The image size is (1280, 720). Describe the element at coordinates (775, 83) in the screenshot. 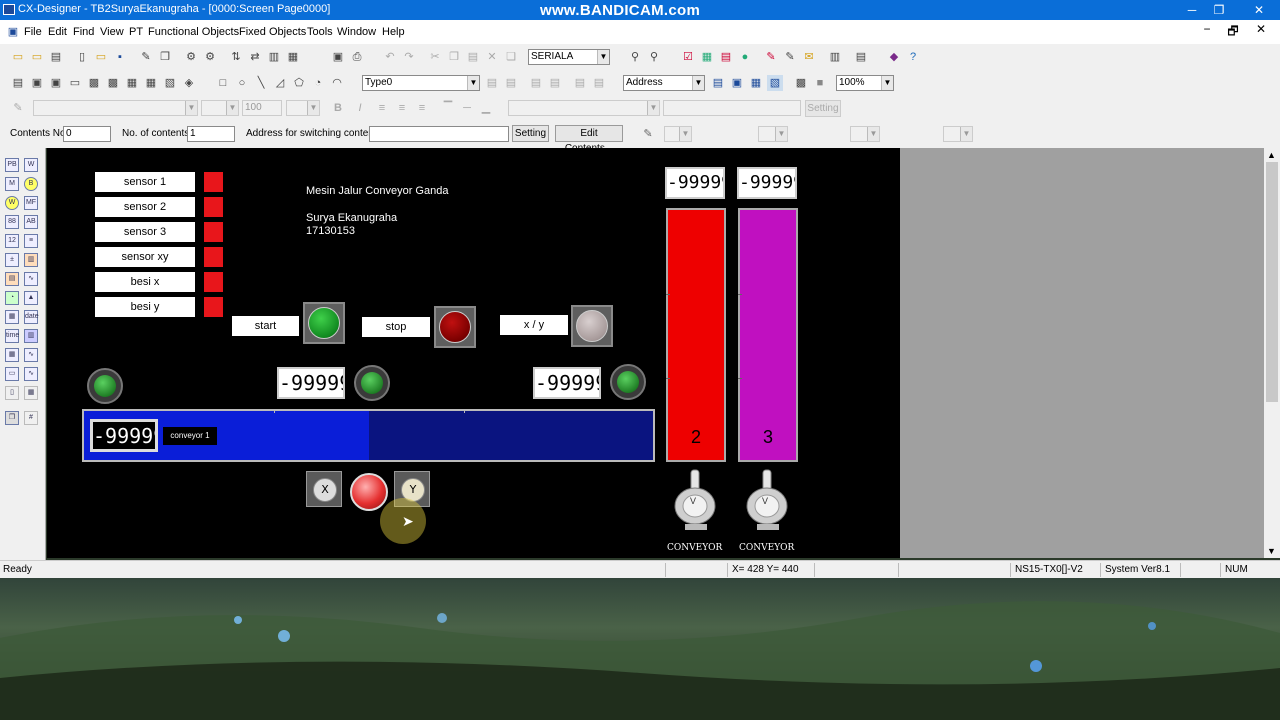

I see `display-view-icon: ▧` at that location.